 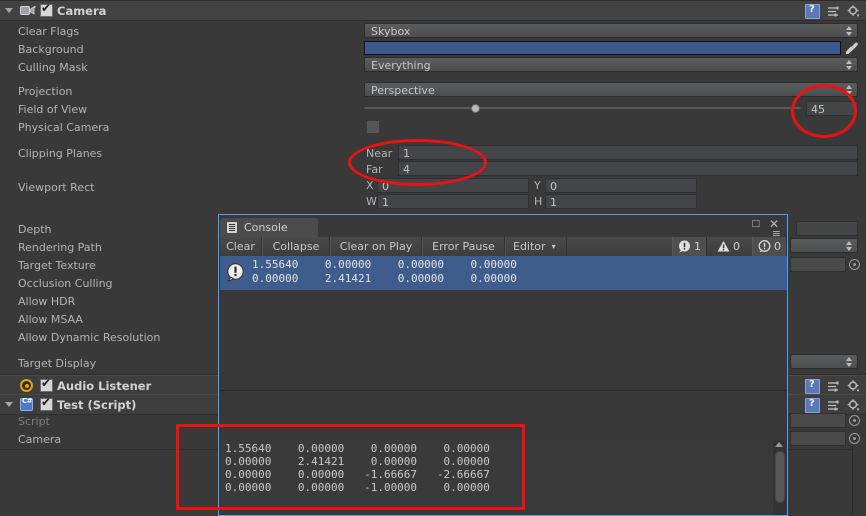 I want to click on component-title-audio-listener: Audio Listener, so click(x=104, y=386).